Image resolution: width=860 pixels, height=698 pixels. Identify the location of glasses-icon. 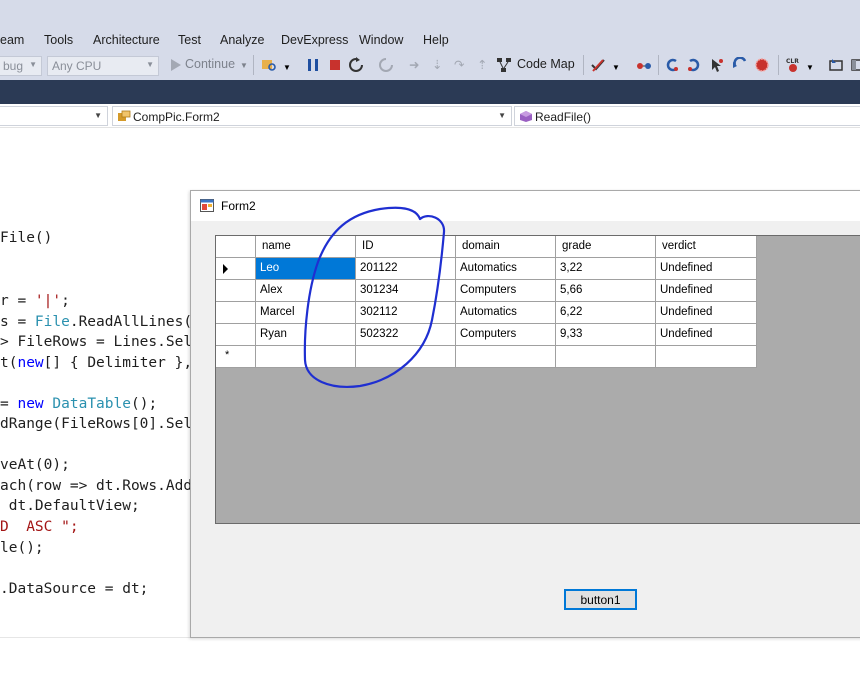
(644, 65).